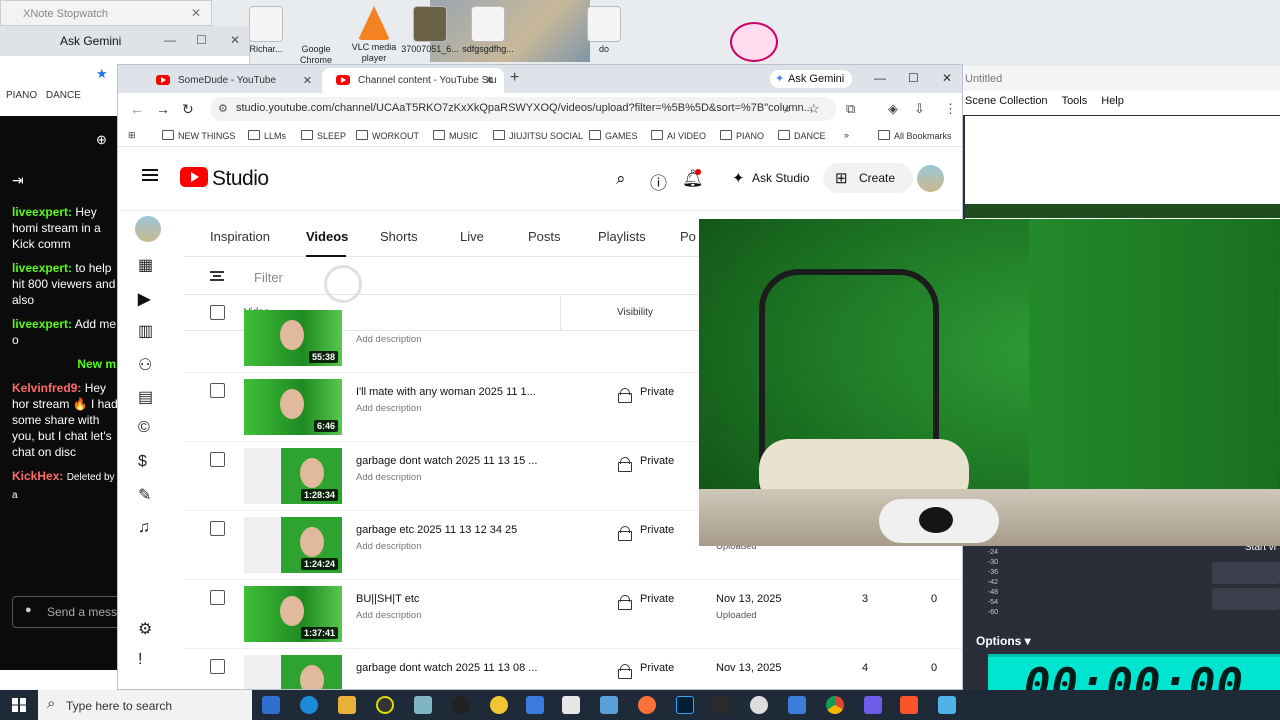  What do you see at coordinates (461, 705) in the screenshot?
I see `obs-app-icon` at bounding box center [461, 705].